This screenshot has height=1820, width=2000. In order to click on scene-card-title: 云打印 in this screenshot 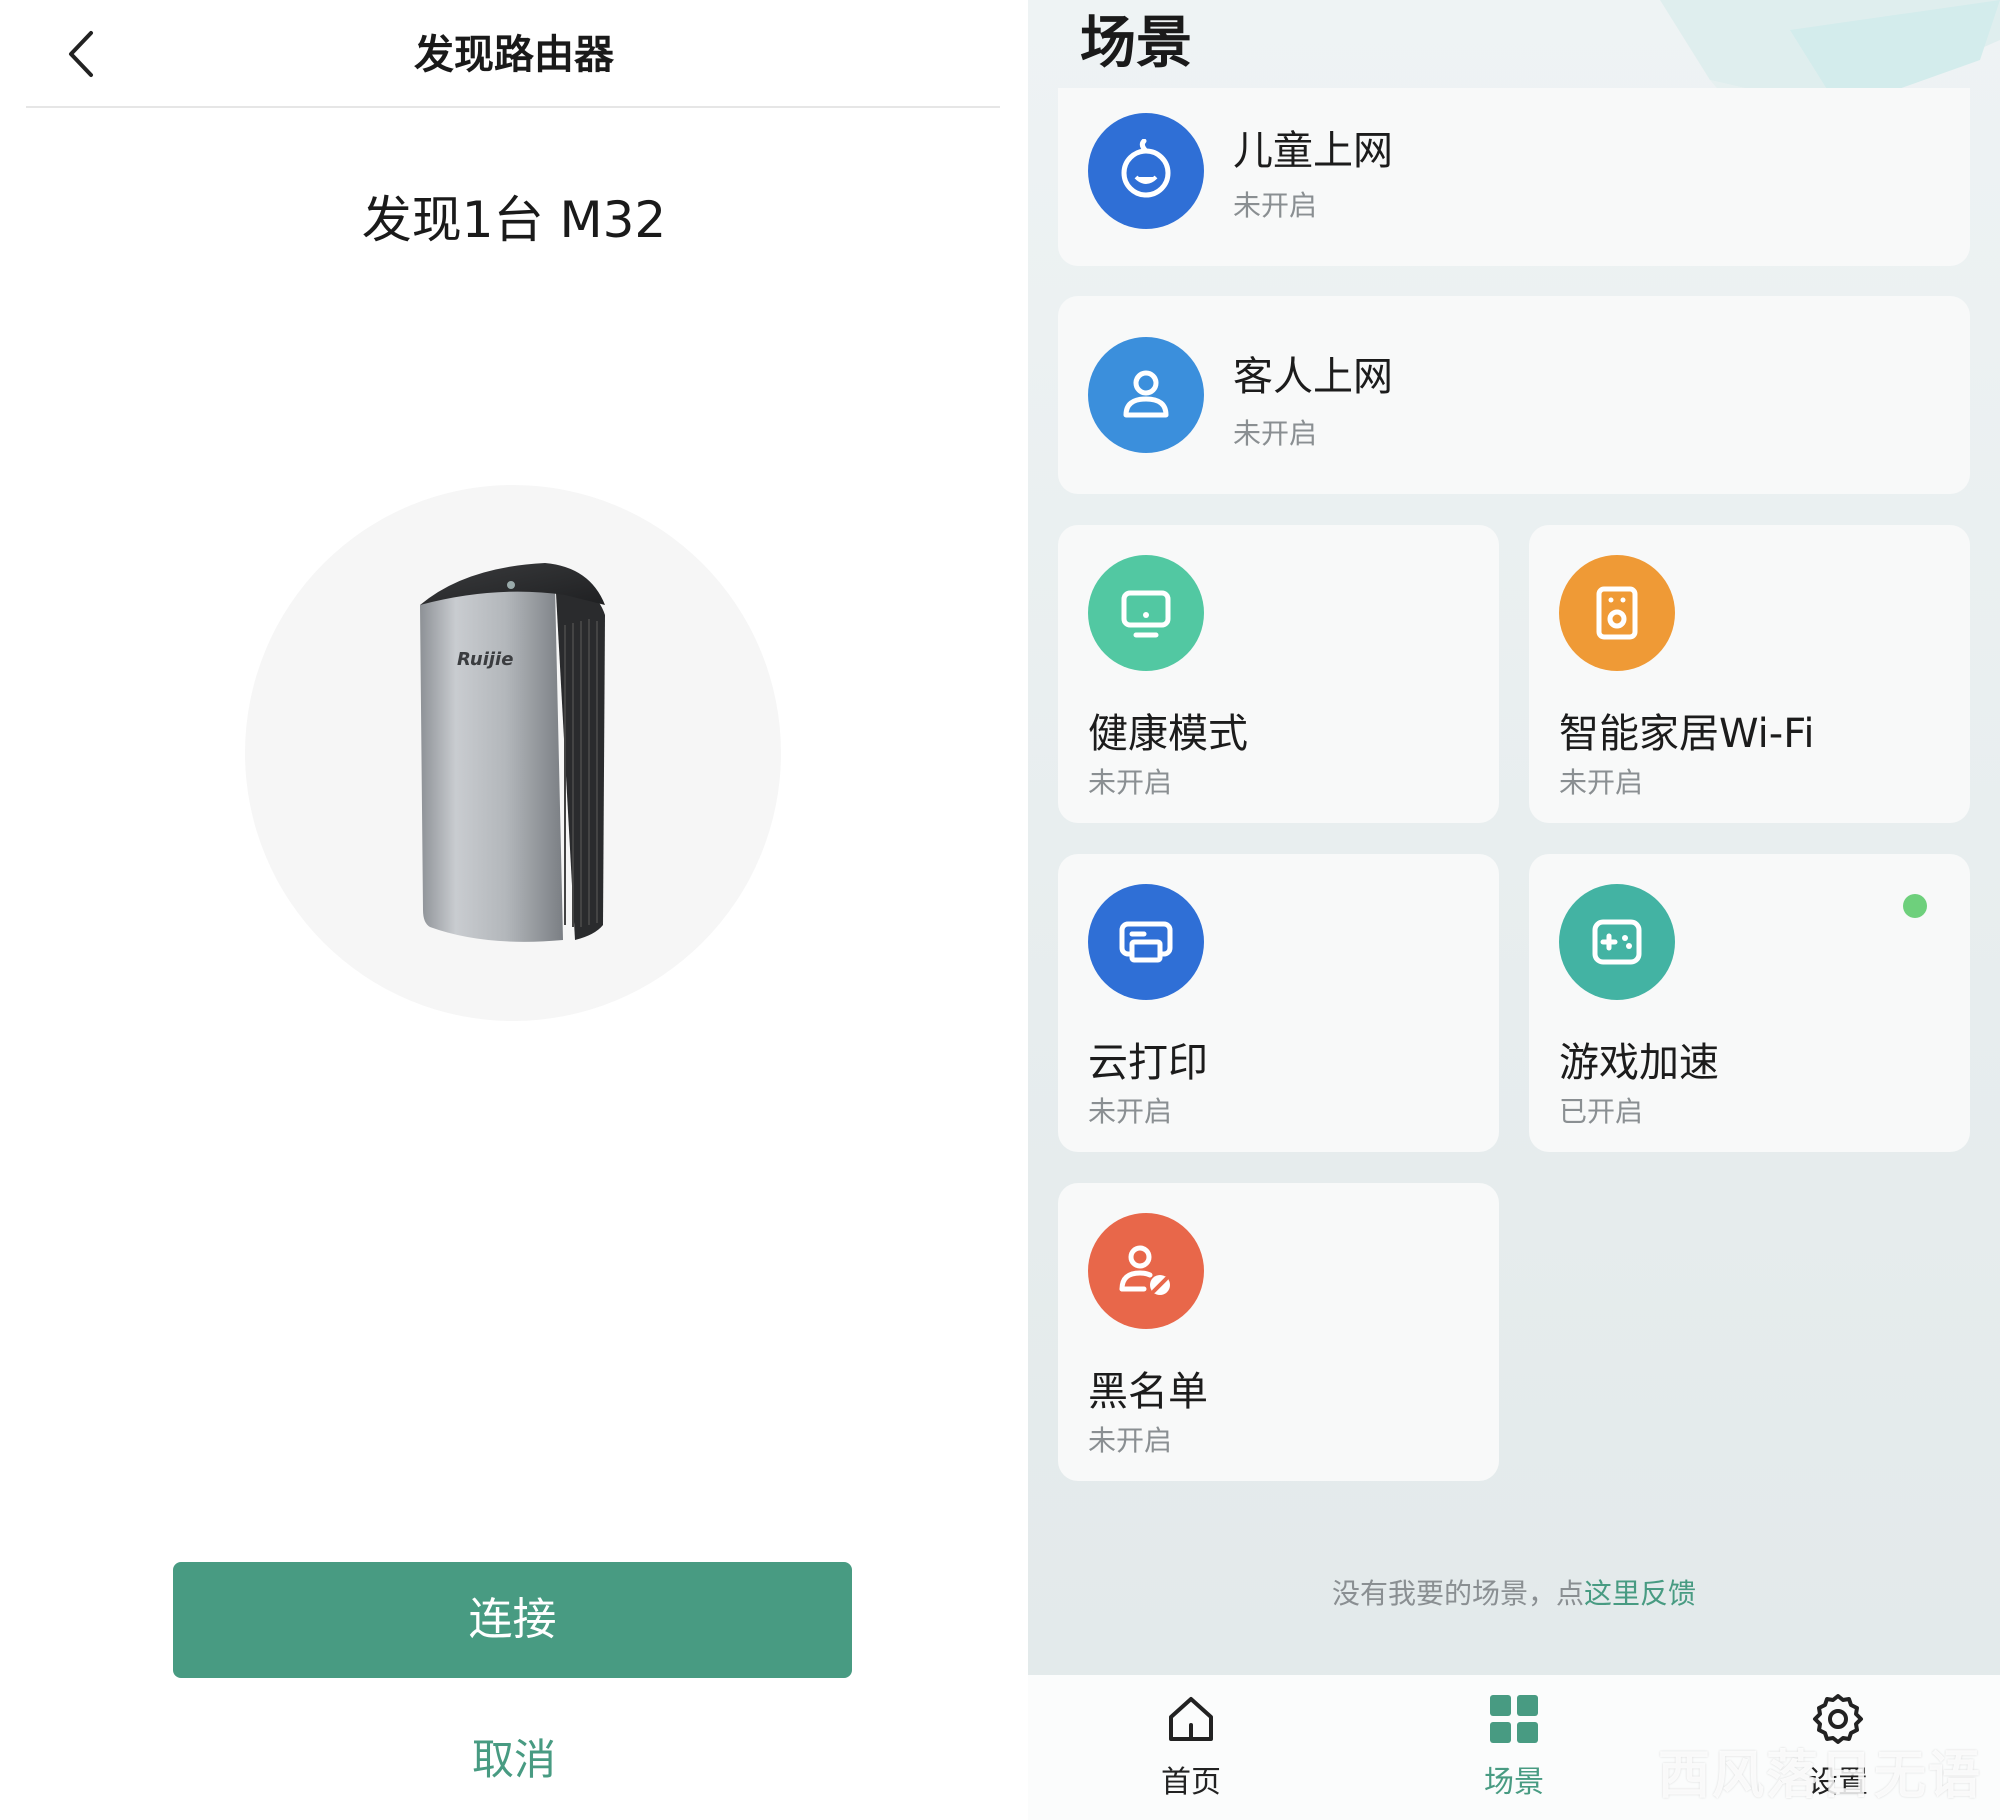, I will do `click(1148, 1063)`.